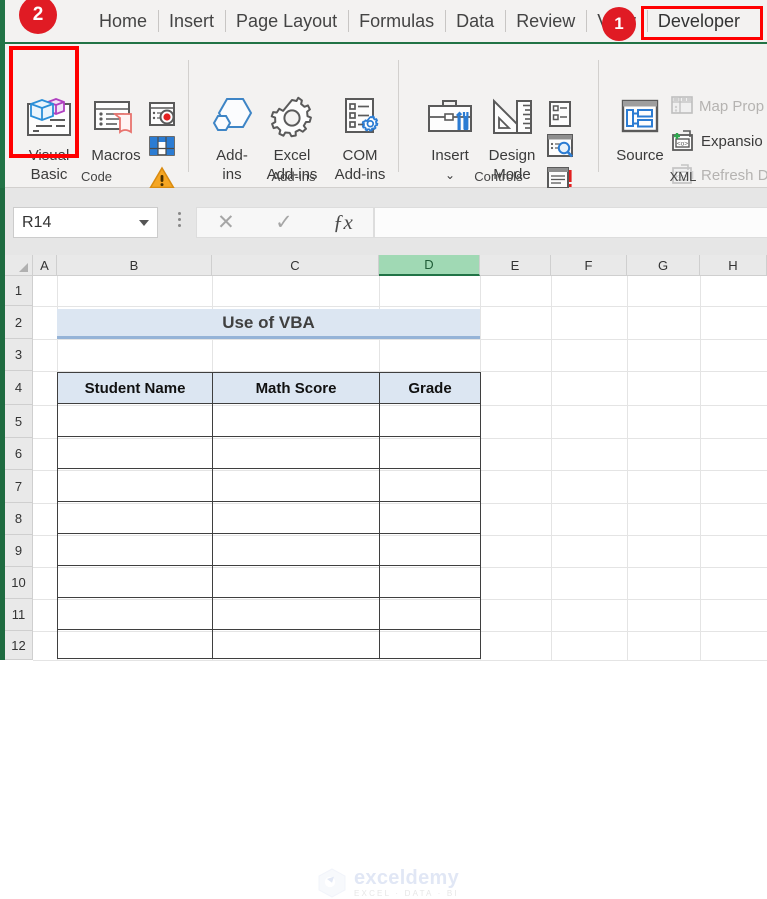 The width and height of the screenshot is (767, 899). Describe the element at coordinates (19, 454) in the screenshot. I see `row-header-6: 6` at that location.